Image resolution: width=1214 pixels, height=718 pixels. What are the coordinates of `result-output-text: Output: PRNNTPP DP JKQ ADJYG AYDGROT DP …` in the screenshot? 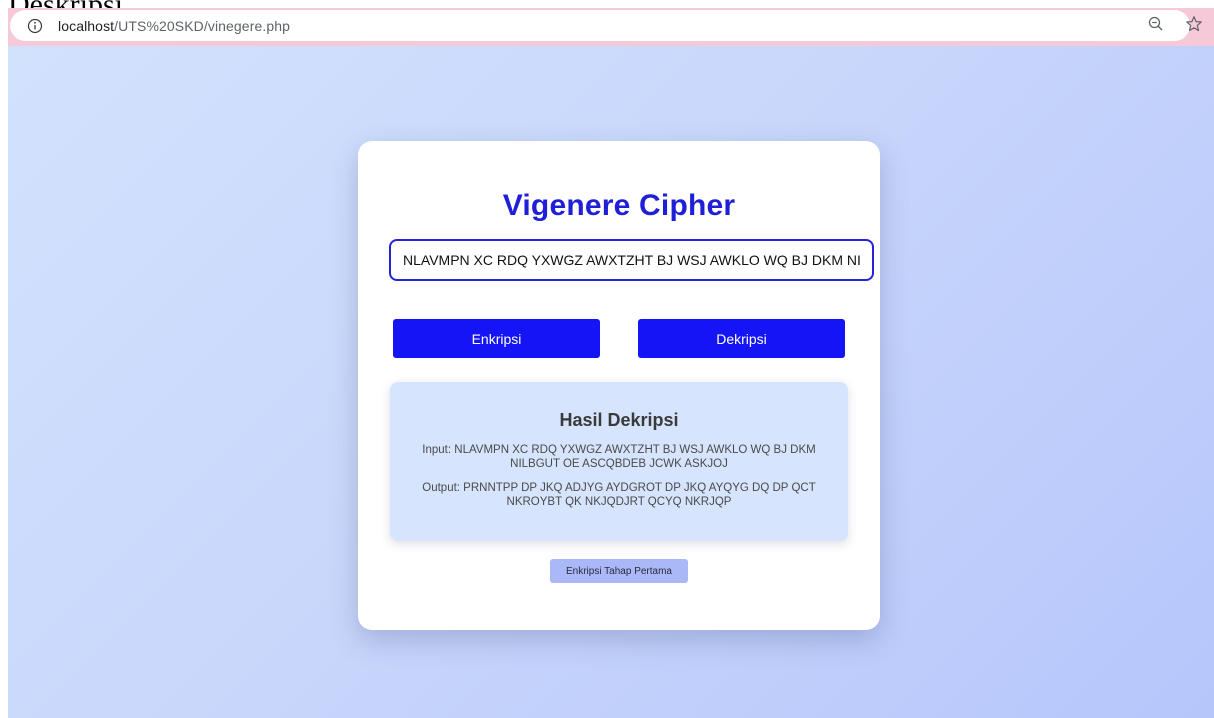 It's located at (619, 495).